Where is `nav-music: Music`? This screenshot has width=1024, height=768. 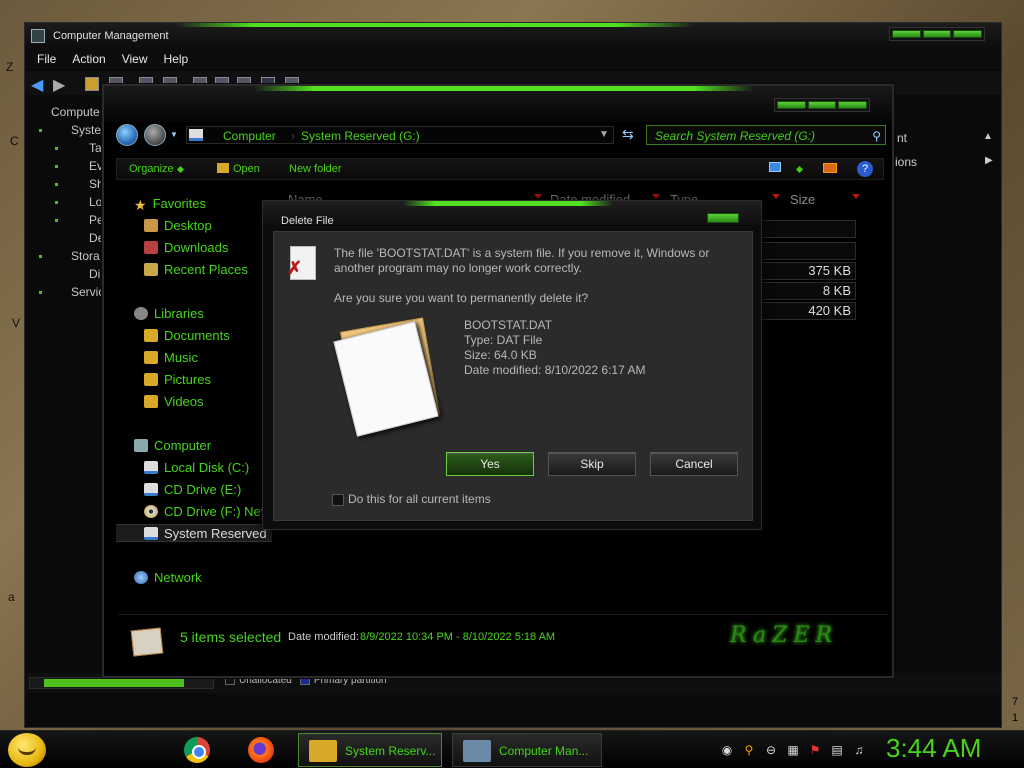 nav-music: Music is located at coordinates (171, 357).